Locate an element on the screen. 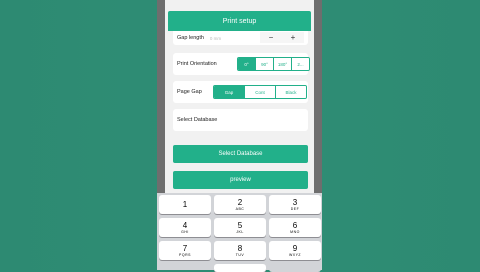 The width and height of the screenshot is (480, 272). key-digit: 6 is located at coordinates (295, 225).